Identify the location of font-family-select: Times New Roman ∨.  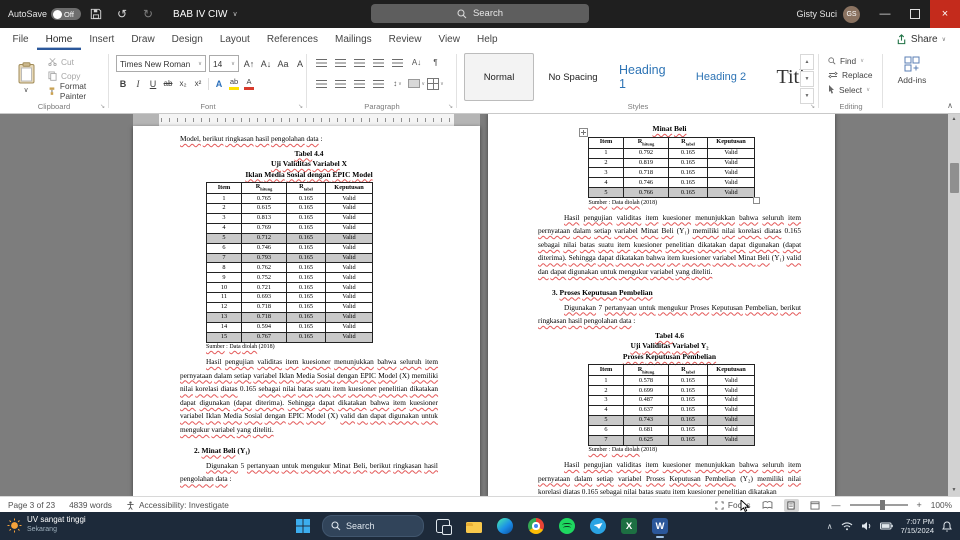
(161, 63).